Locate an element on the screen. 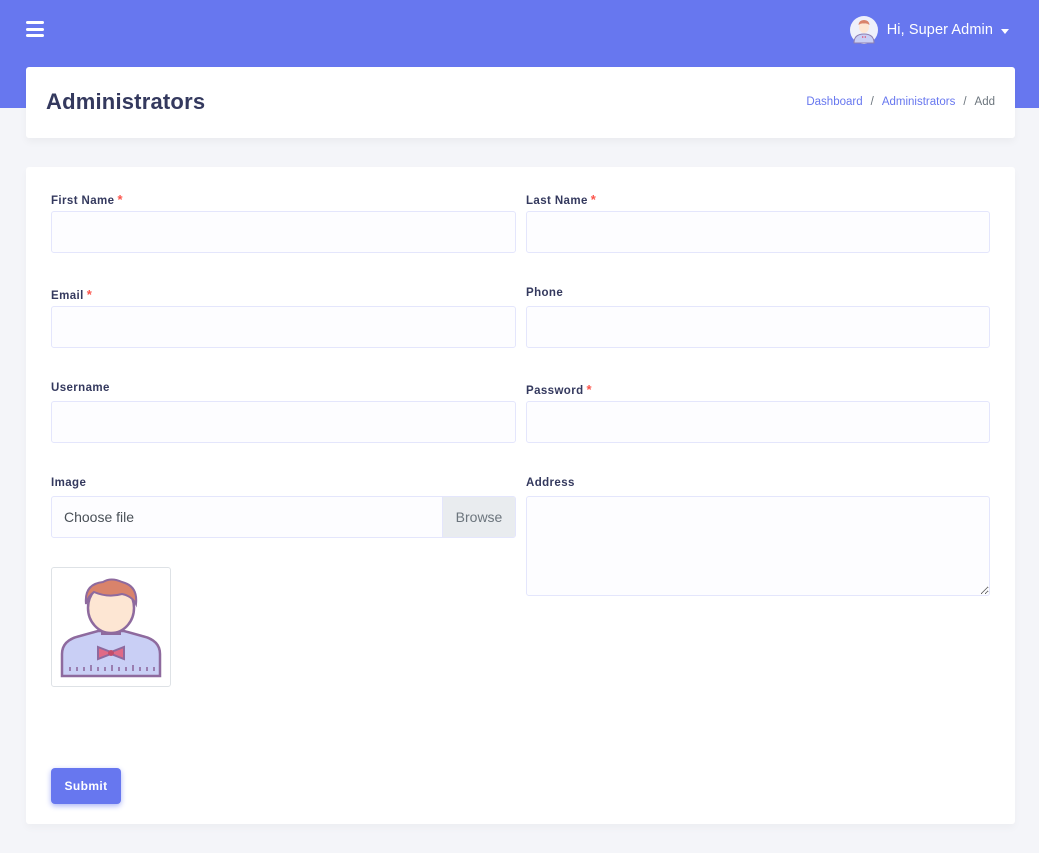 The image size is (1039, 853). browse-button: Browse is located at coordinates (478, 517).